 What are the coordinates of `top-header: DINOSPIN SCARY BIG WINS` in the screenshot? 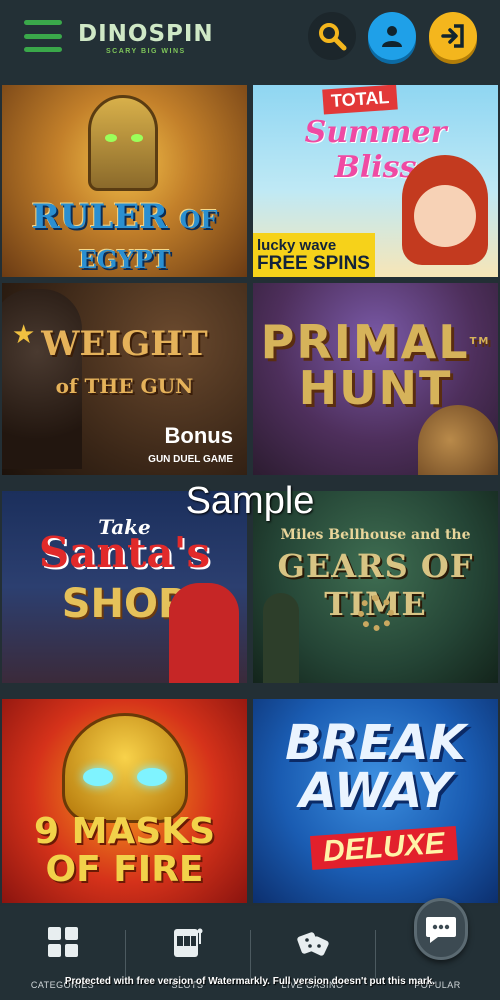 It's located at (250, 42).